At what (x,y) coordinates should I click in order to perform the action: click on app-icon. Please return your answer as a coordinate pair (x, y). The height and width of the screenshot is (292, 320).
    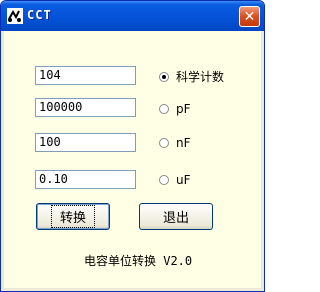
    Looking at the image, I should click on (15, 16).